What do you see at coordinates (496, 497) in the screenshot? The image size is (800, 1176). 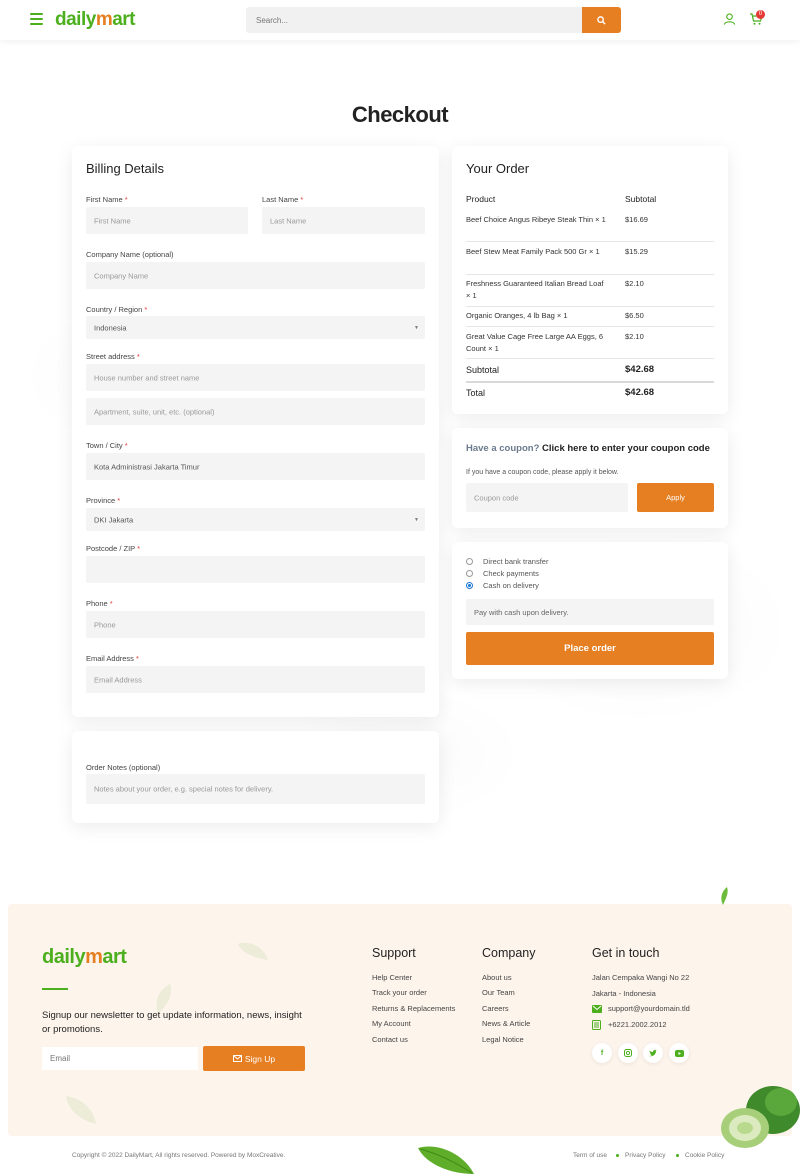 I see `coupon-placeholder: Coupon code` at bounding box center [496, 497].